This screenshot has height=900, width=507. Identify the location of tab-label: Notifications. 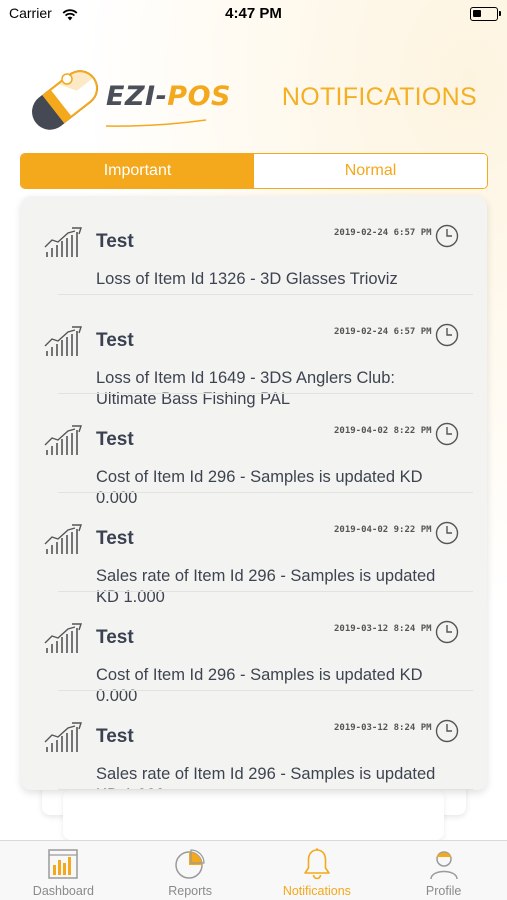
(316, 891).